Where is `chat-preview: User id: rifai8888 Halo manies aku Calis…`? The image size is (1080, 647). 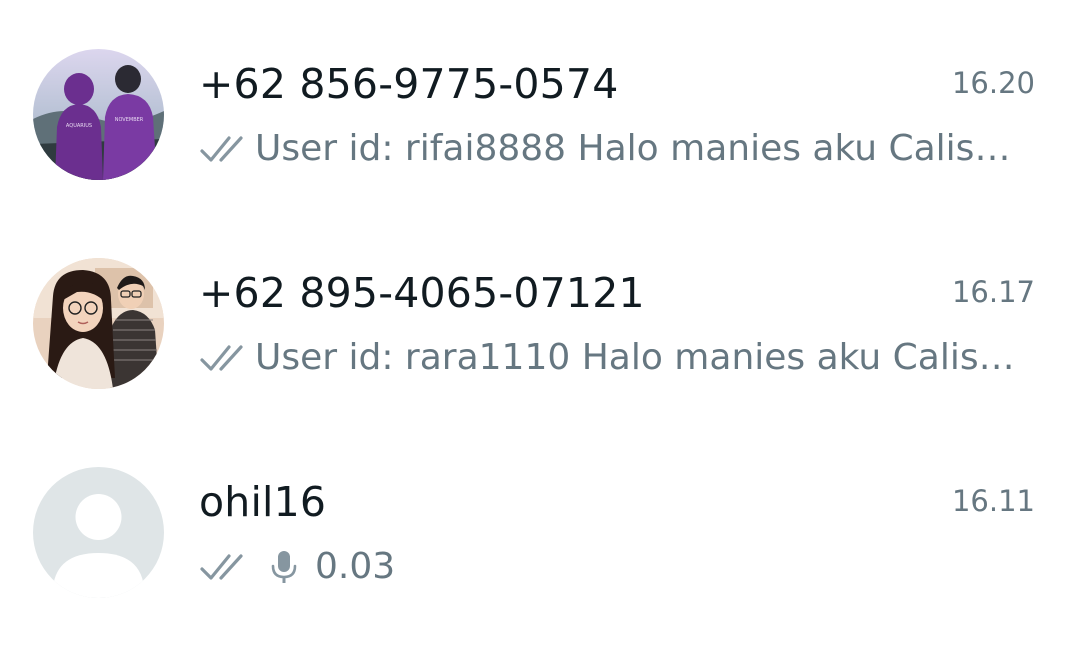 chat-preview: User id: rifai8888 Halo manies aku Calis… is located at coordinates (609, 148).